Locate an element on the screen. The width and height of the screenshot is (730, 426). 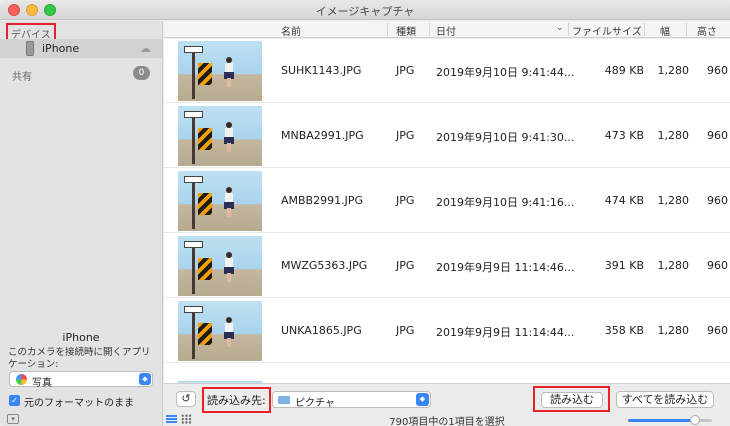
column-header-kind: 種類 is located at coordinates (406, 30).